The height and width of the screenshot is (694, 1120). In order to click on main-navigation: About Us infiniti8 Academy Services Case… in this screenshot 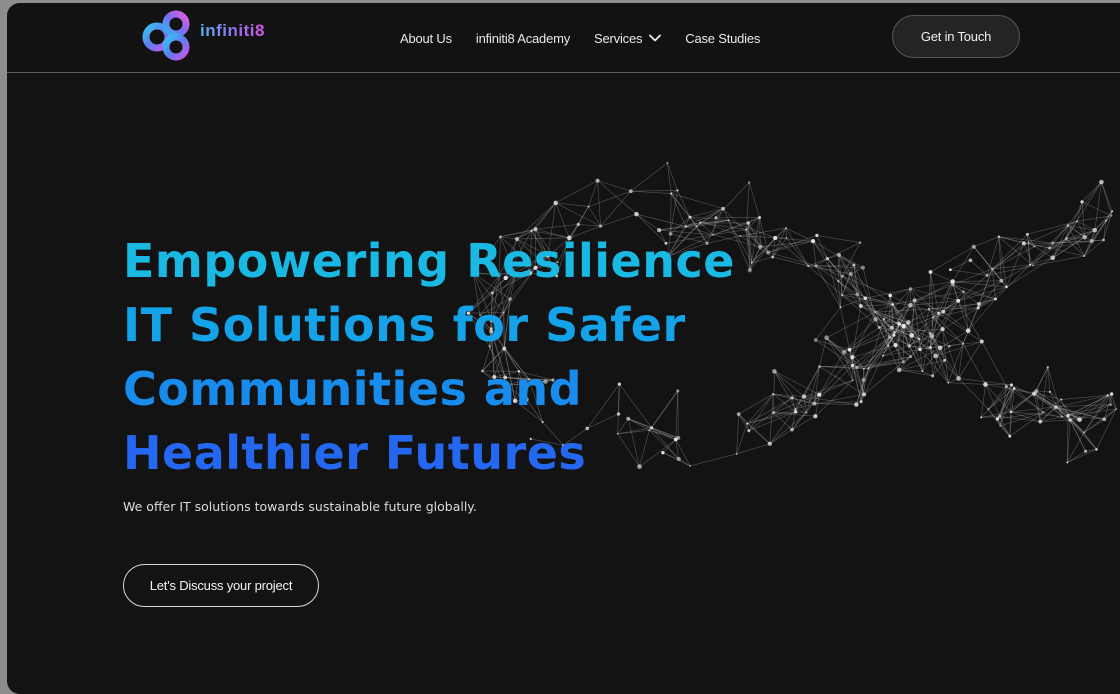, I will do `click(580, 38)`.